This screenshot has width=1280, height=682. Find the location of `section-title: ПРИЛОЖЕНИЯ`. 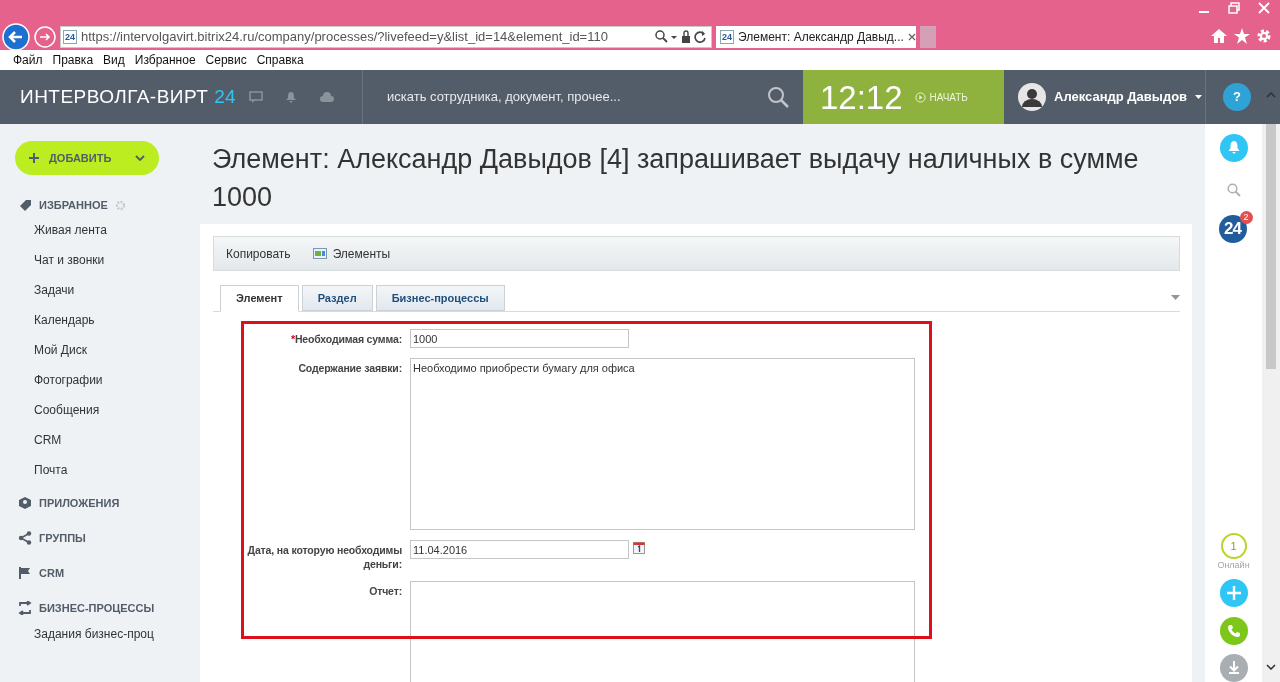

section-title: ПРИЛОЖЕНИЯ is located at coordinates (79, 503).